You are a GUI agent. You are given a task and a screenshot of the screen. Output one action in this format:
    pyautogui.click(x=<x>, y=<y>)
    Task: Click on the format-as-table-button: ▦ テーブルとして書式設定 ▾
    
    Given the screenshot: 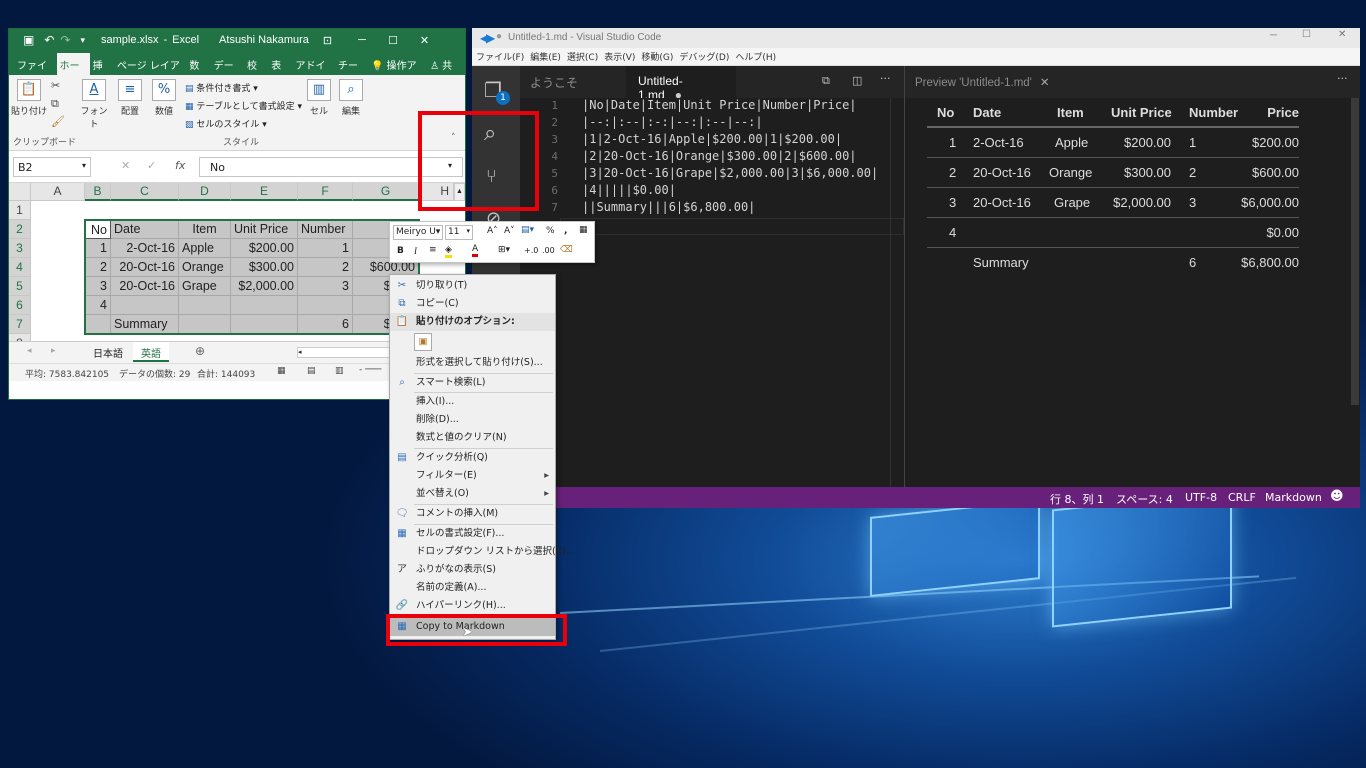 What is the action you would take?
    pyautogui.click(x=243, y=105)
    